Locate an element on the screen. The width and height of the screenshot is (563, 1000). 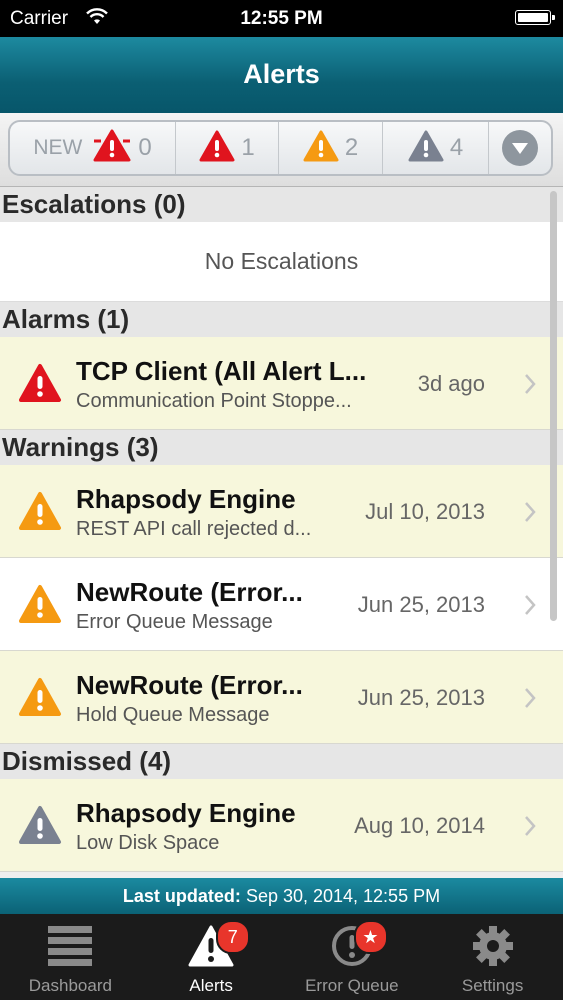
alert-date: Aug 10, 2014 is located at coordinates (419, 825).